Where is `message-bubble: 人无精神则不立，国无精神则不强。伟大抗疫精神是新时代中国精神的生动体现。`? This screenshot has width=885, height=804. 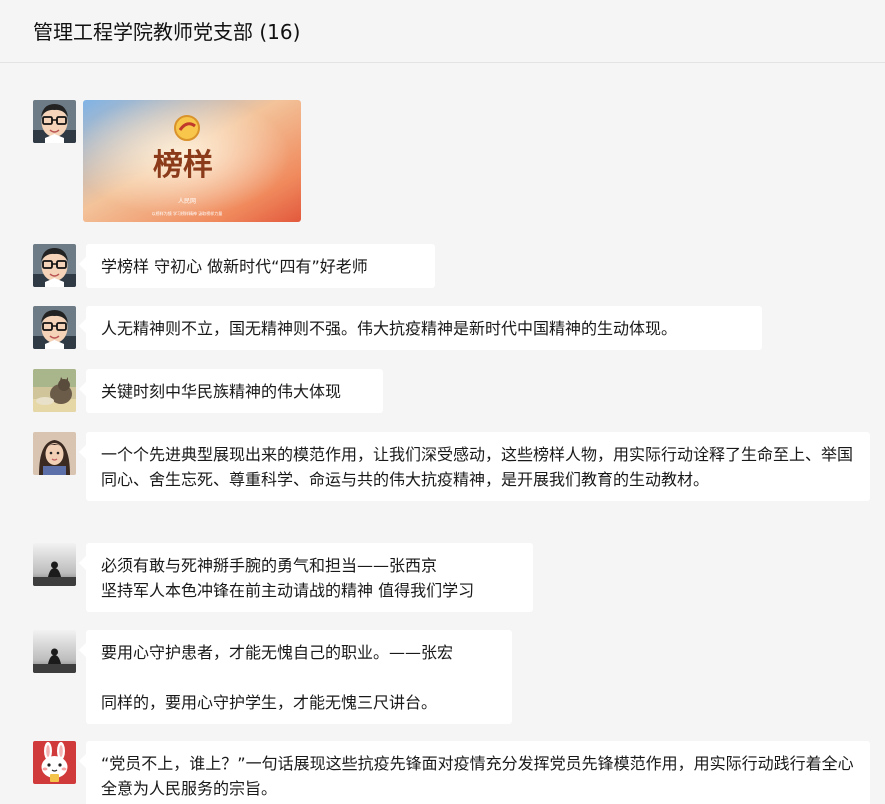 message-bubble: 人无精神则不立，国无精神则不强。伟大抗疫精神是新时代中国精神的生动体现。 is located at coordinates (424, 328).